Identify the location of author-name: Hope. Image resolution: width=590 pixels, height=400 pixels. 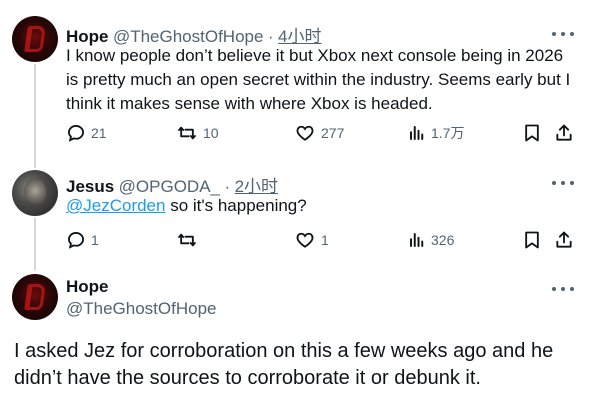
(87, 286).